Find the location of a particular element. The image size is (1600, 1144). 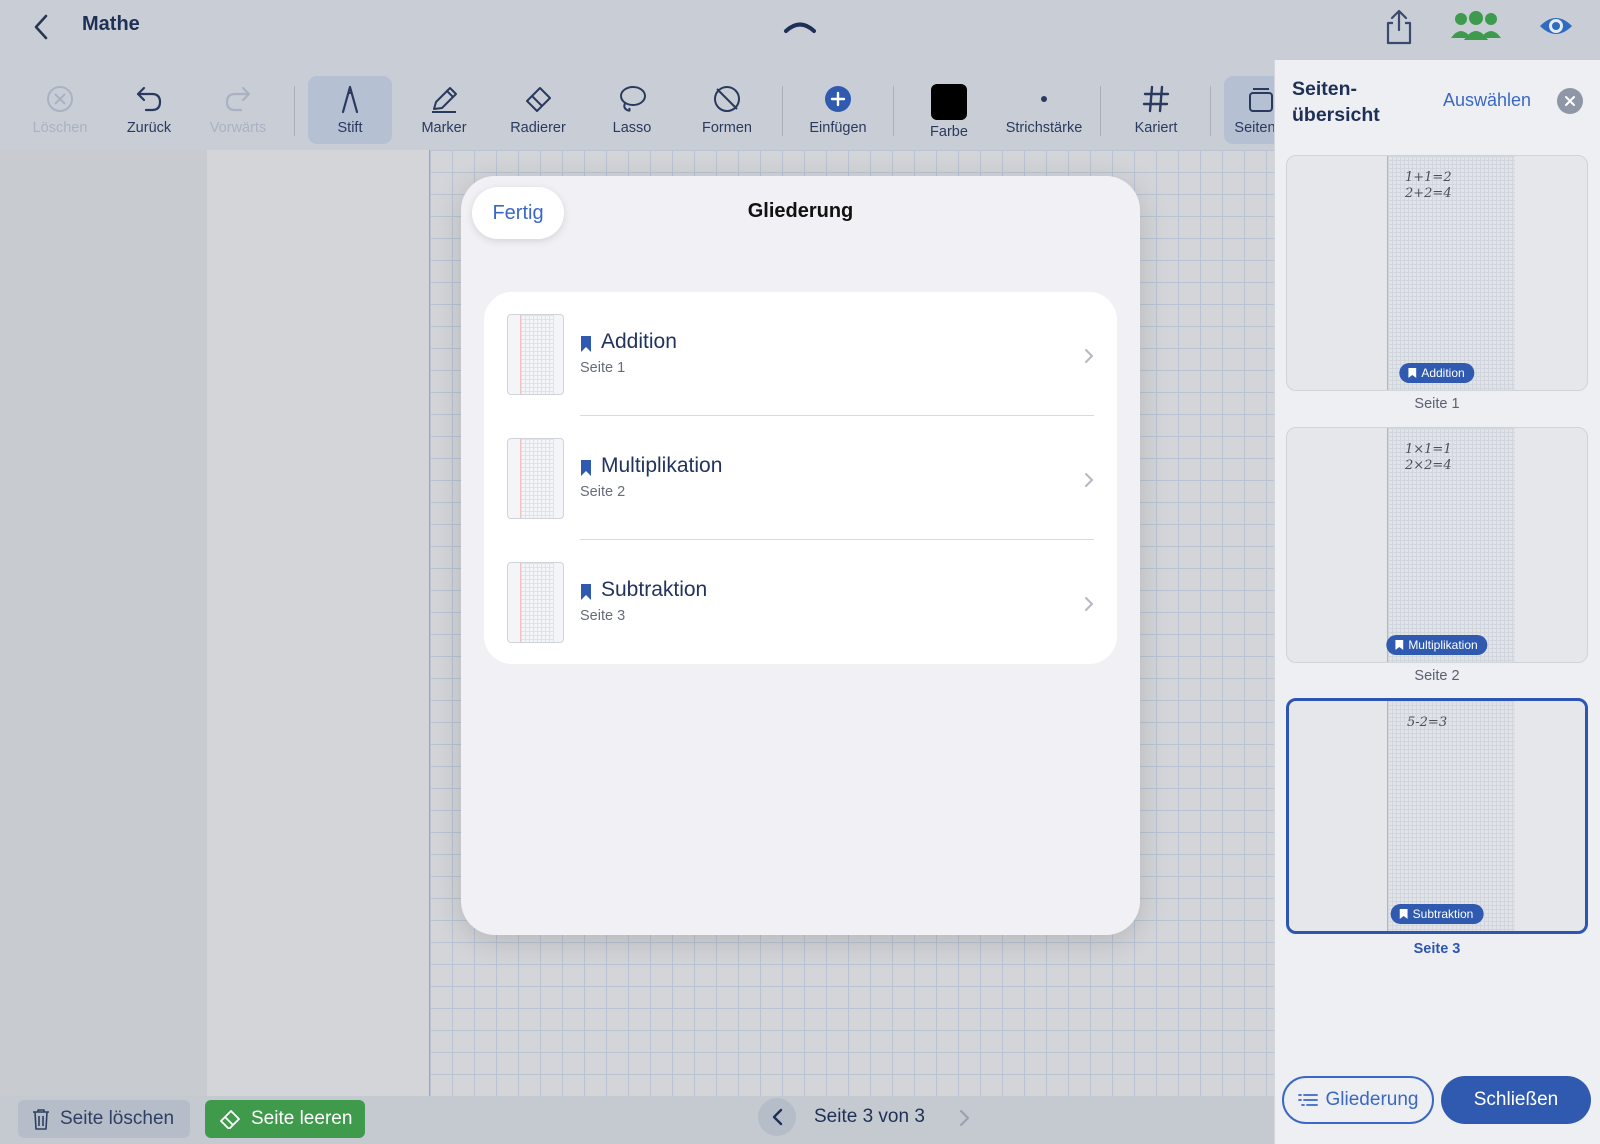

page-label: Seite 1 is located at coordinates (1437, 404).